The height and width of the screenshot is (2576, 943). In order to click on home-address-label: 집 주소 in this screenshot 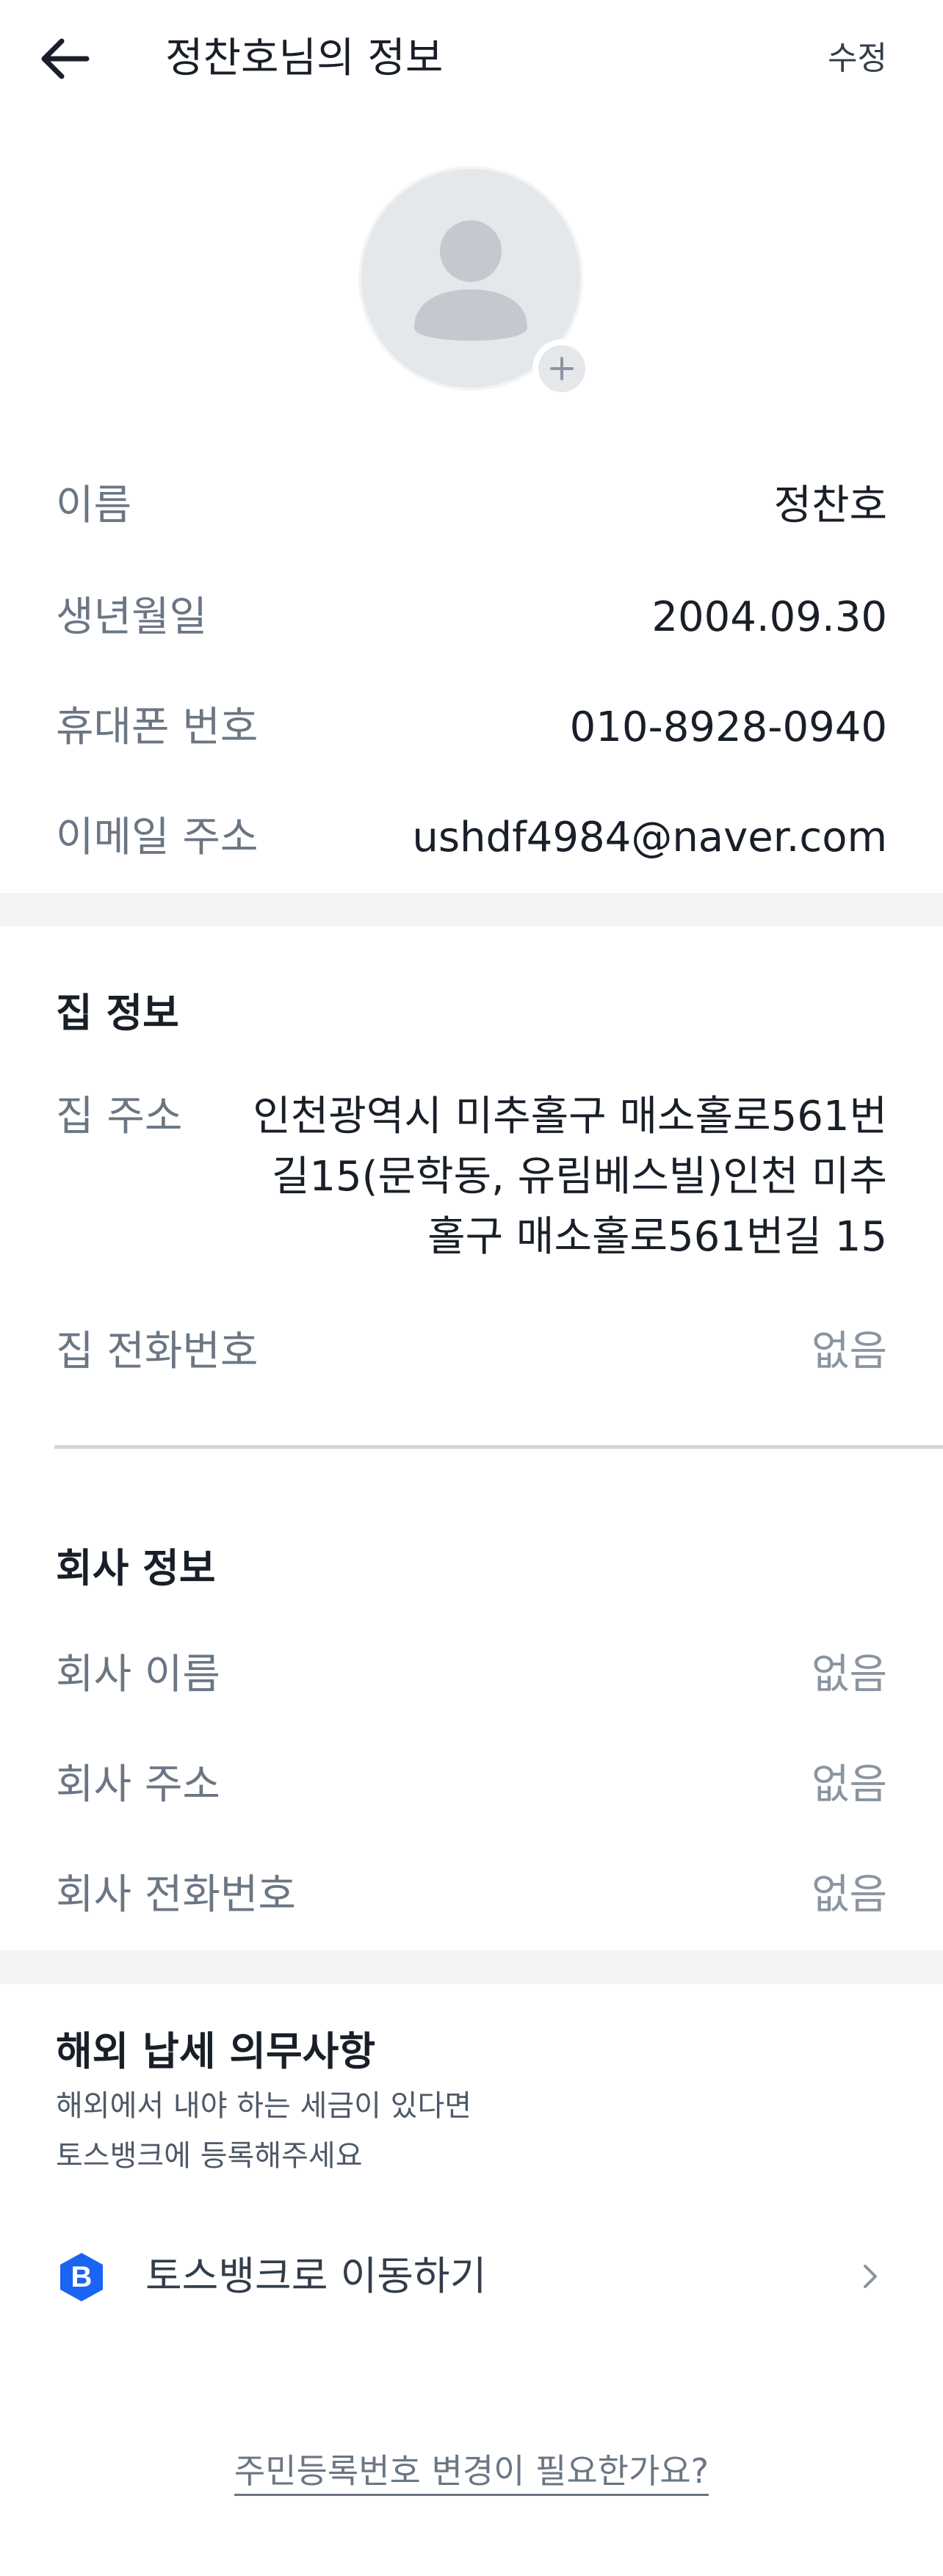, I will do `click(119, 1116)`.